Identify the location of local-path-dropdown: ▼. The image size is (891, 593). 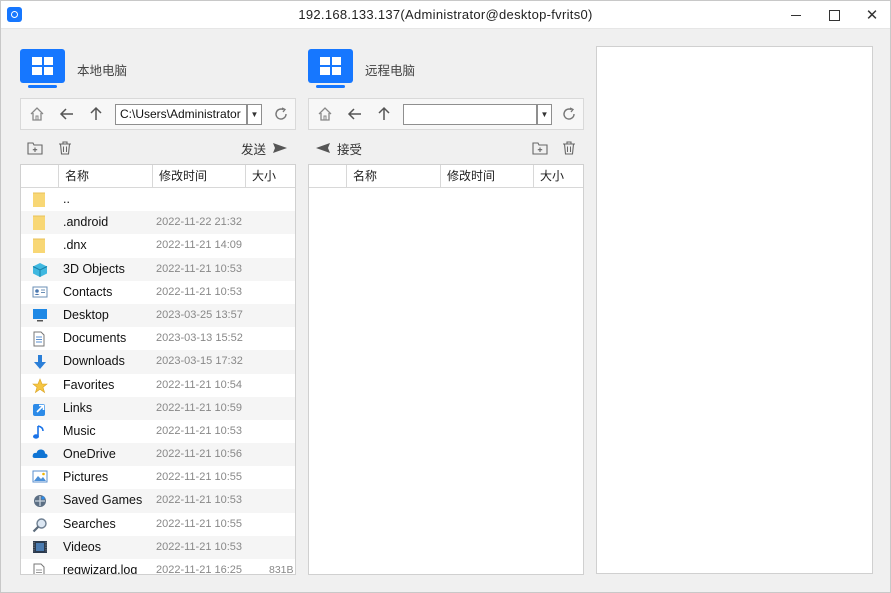
(254, 114).